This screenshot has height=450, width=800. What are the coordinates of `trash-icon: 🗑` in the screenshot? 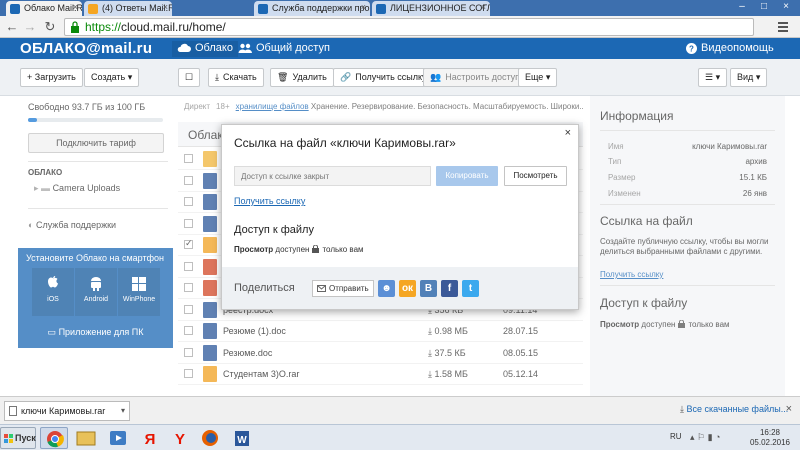 It's located at (283, 77).